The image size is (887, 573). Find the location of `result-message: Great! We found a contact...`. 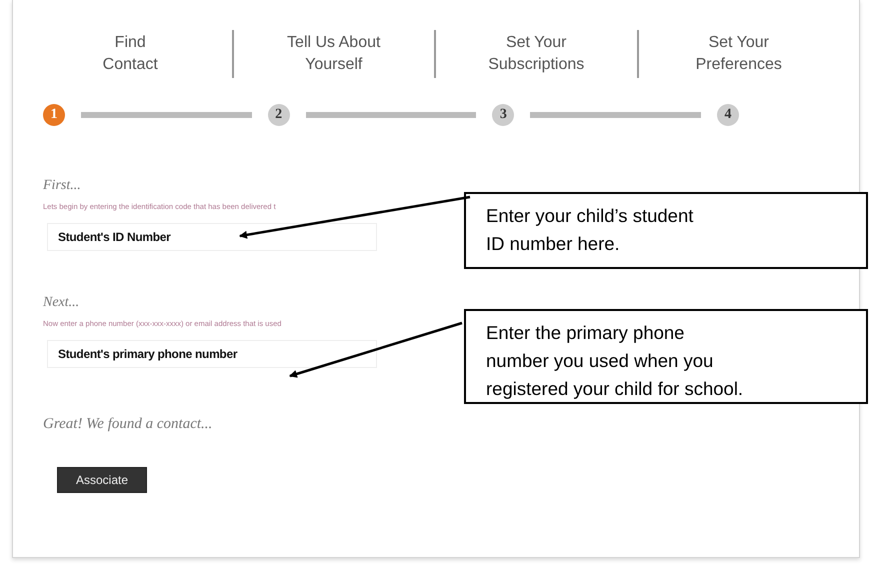

result-message: Great! We found a contact... is located at coordinates (127, 424).